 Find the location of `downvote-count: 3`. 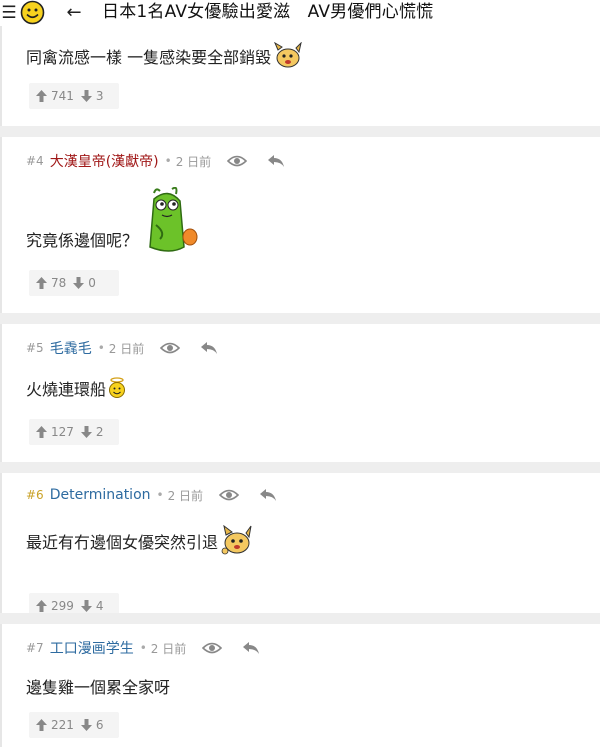

downvote-count: 3 is located at coordinates (99, 96).